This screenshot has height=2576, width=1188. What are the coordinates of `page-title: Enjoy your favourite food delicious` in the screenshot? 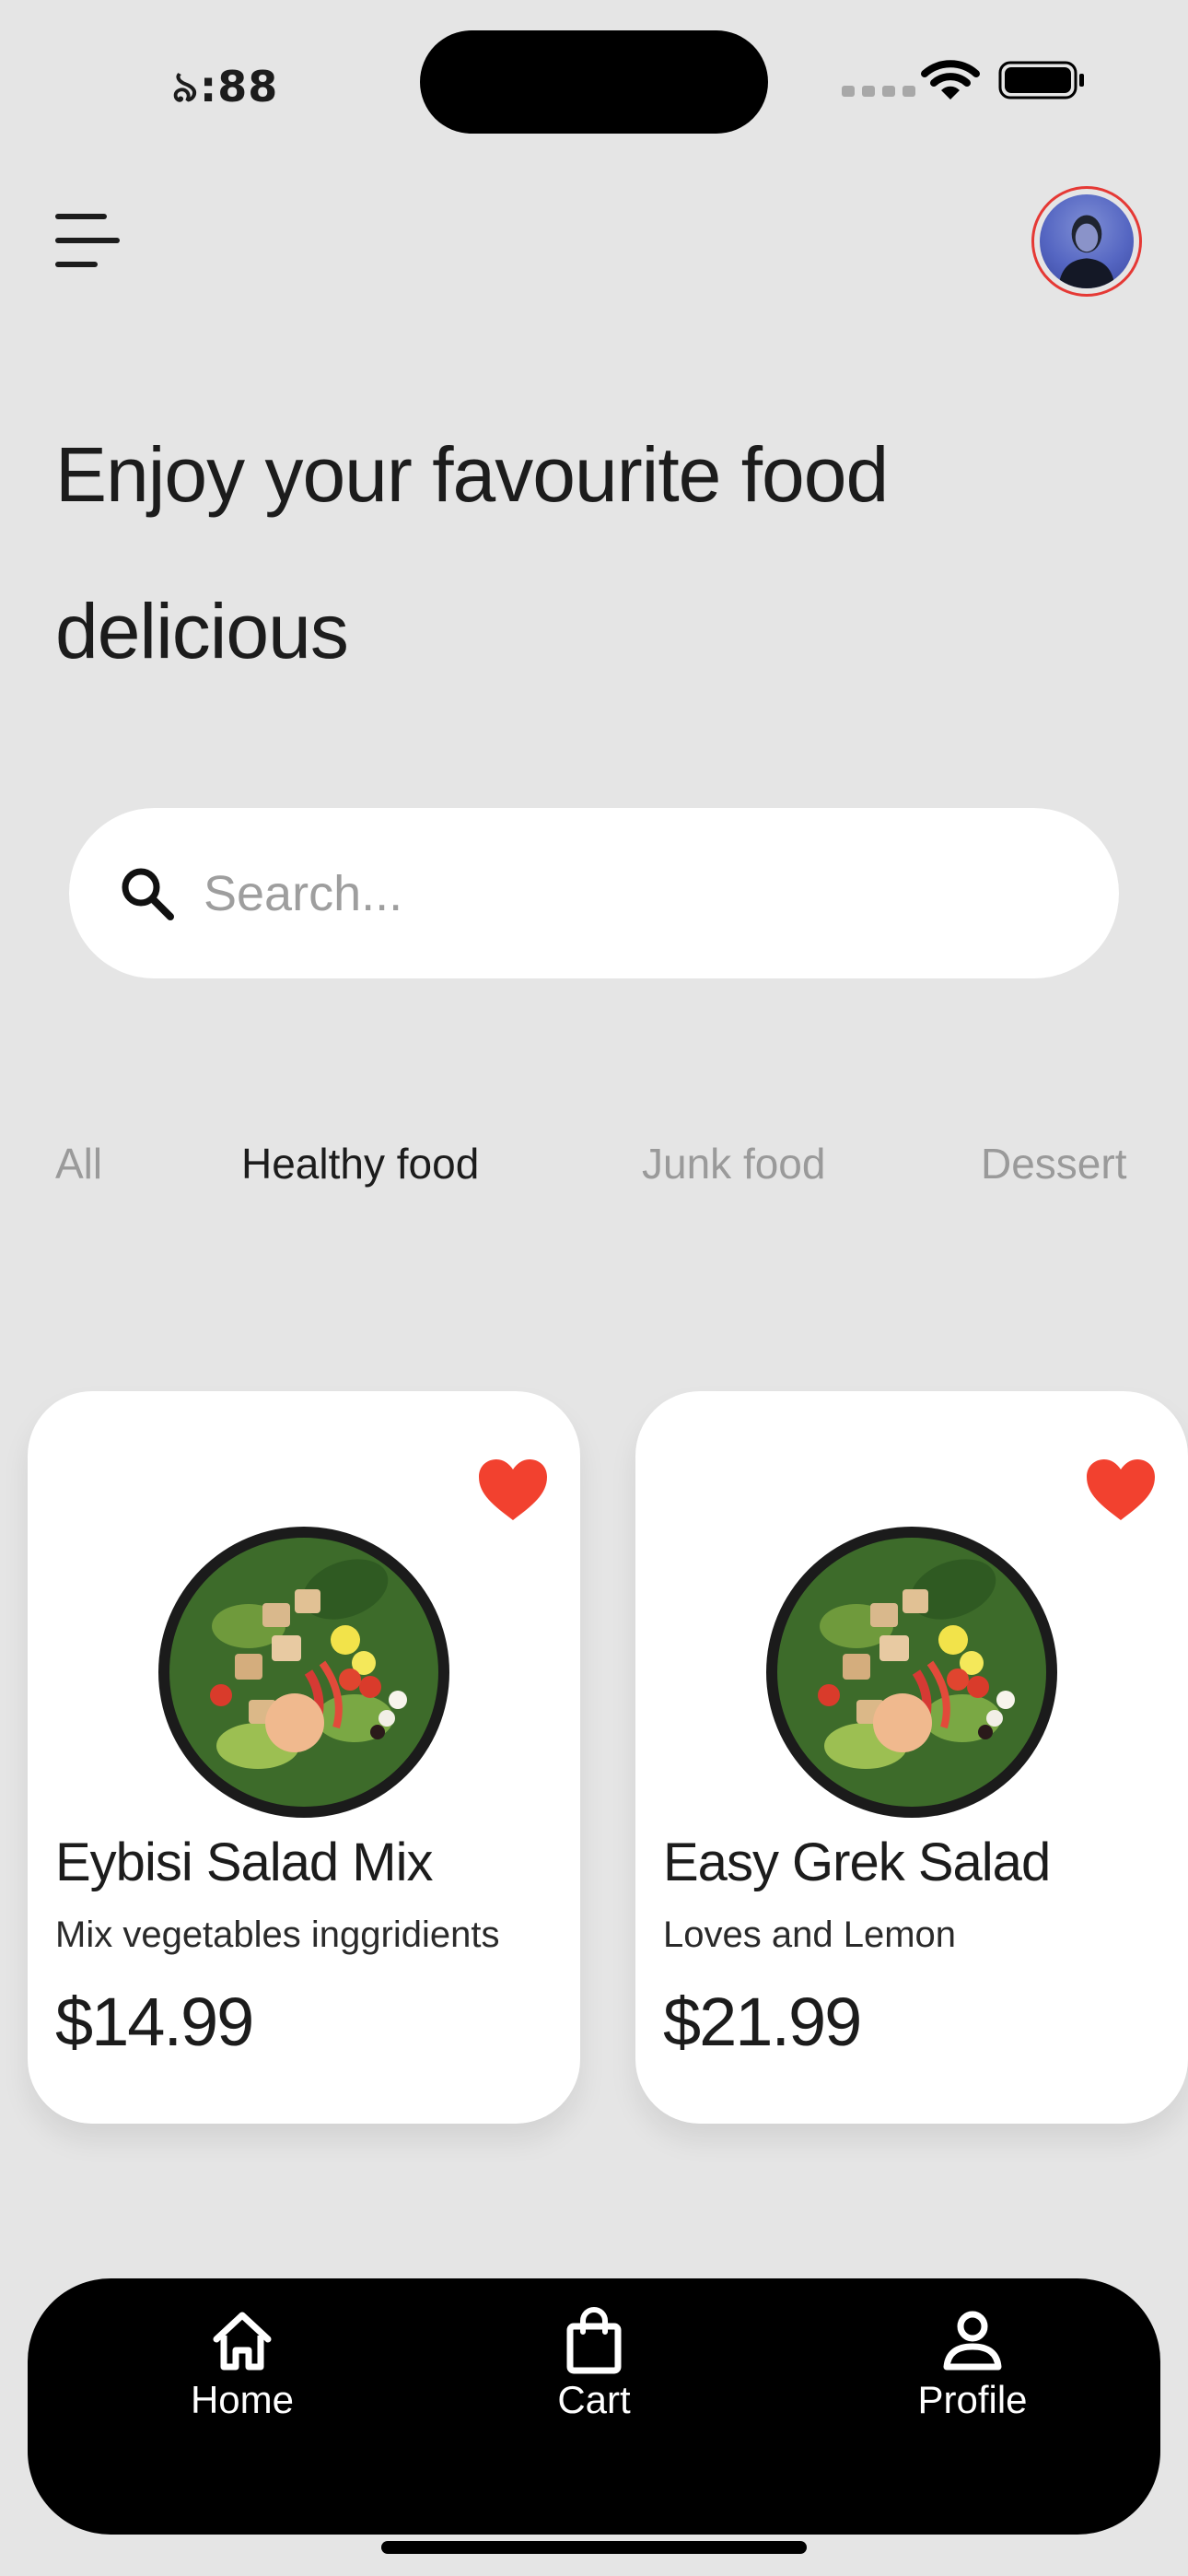 It's located at (472, 552).